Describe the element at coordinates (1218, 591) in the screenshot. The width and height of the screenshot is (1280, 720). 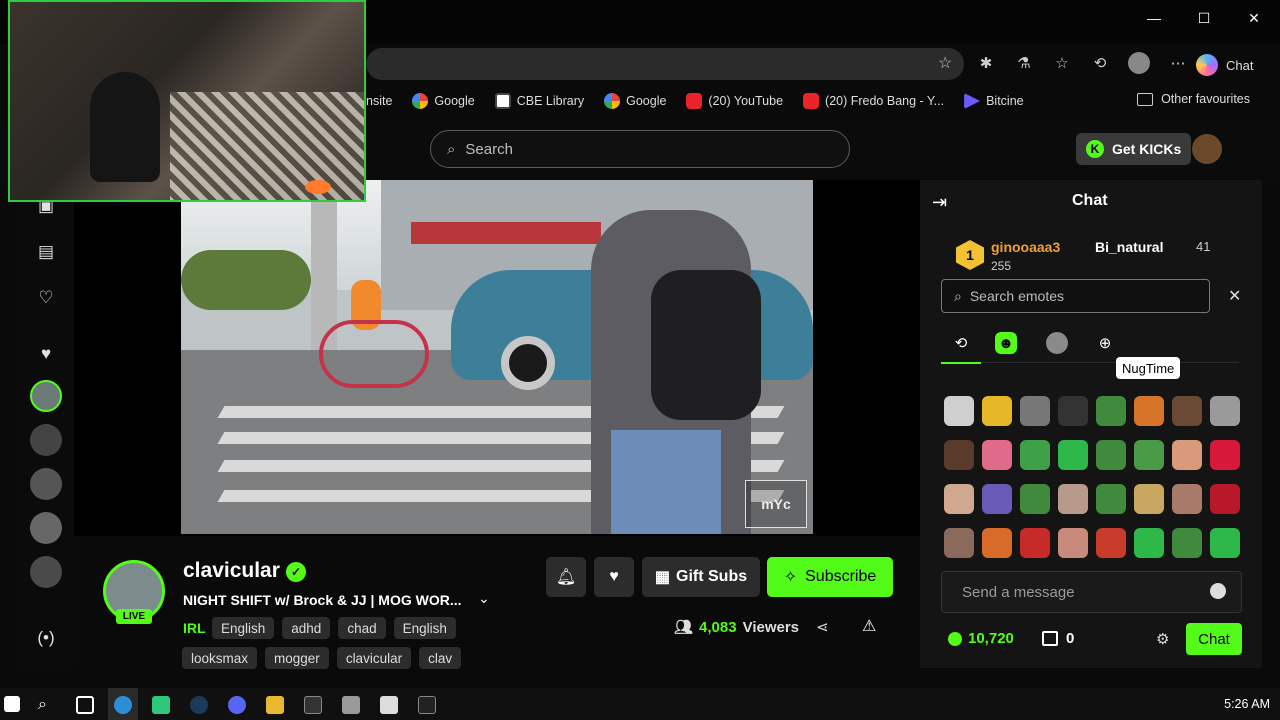
I see `emoji-picker-icon` at that location.